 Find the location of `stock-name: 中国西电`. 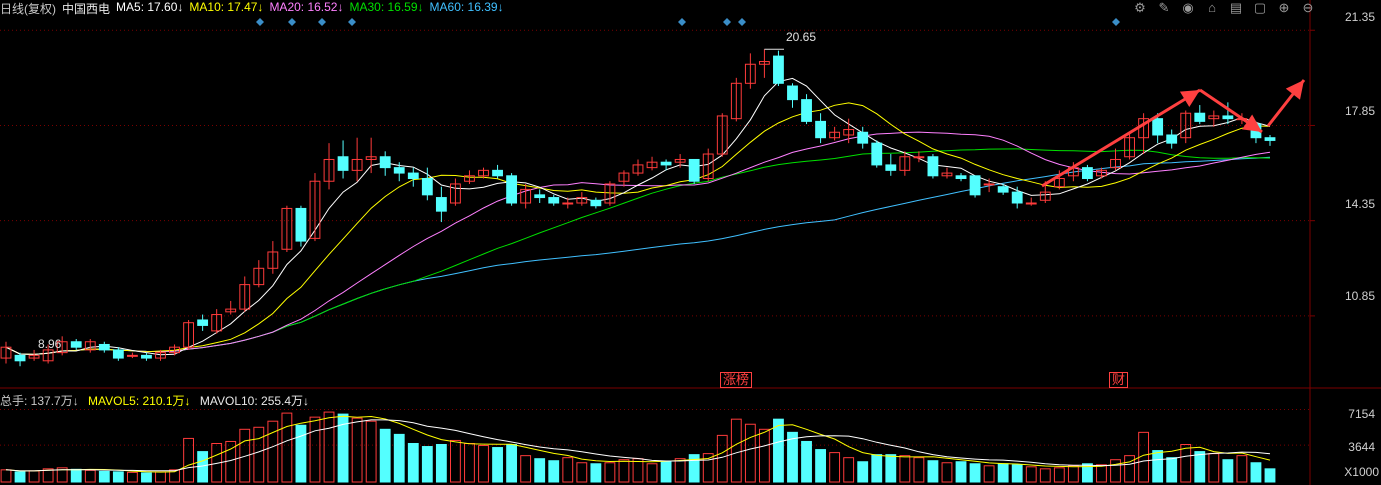

stock-name: 中国西电 is located at coordinates (86, 9).